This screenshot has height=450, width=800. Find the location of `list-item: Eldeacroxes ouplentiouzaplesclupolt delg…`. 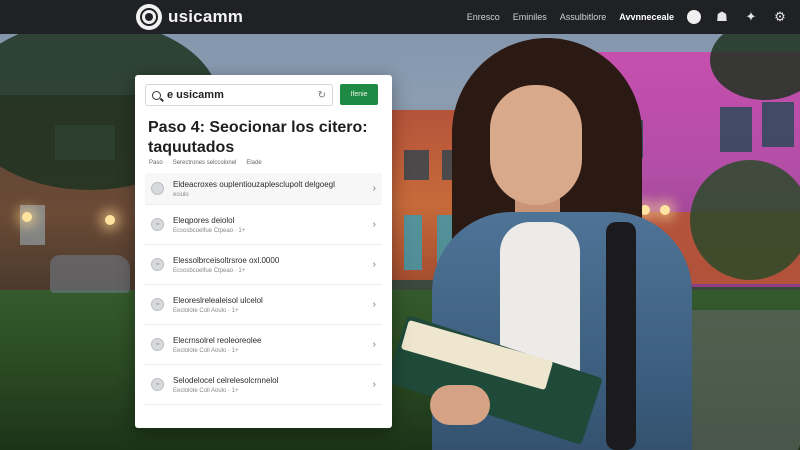

list-item: Eldeacroxes ouplentiouzaplesclupolt delg… is located at coordinates (263, 189).